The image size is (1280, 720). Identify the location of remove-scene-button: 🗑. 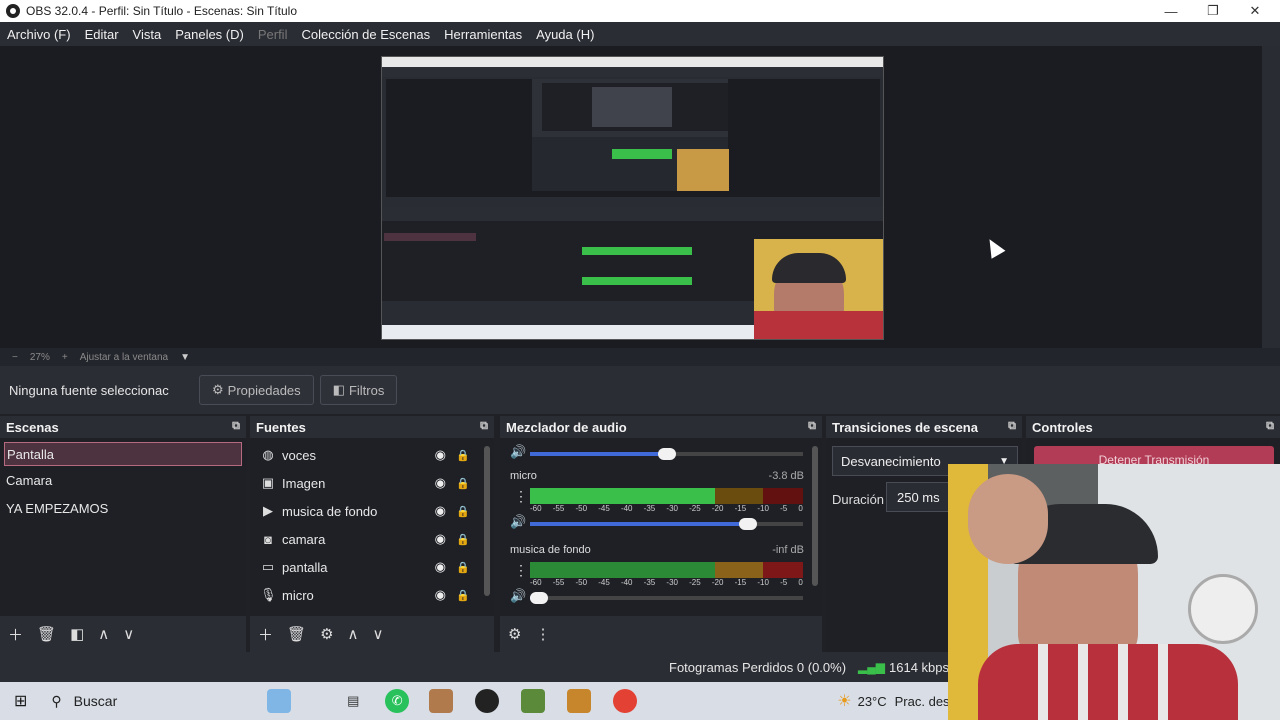
(46, 634).